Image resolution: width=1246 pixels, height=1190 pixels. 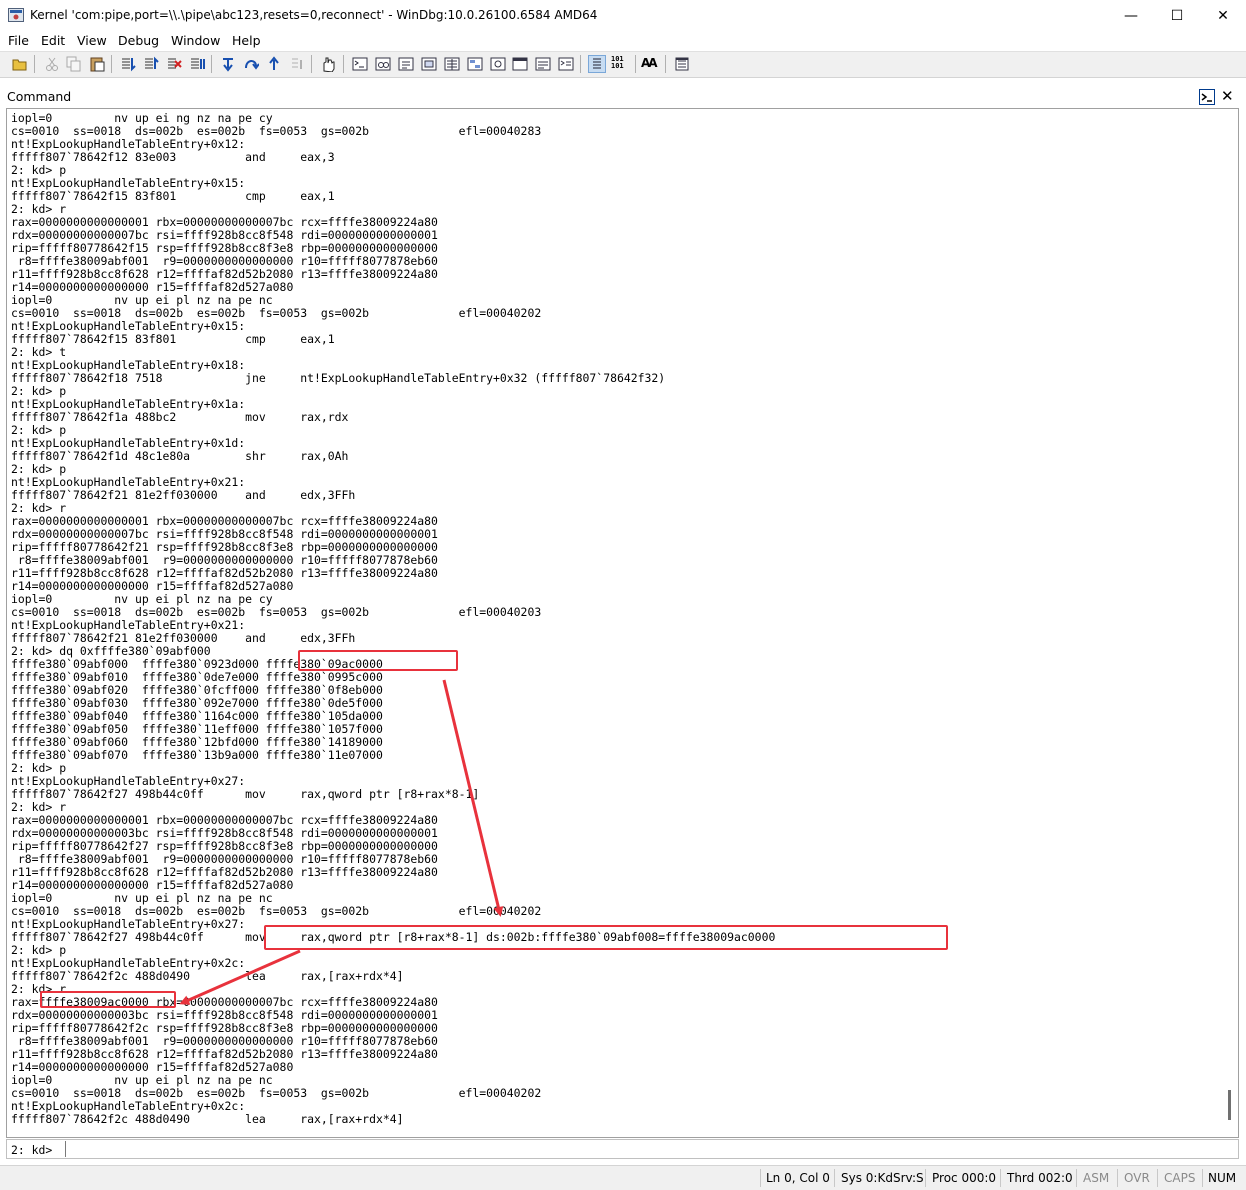 What do you see at coordinates (52, 64) in the screenshot?
I see `cut-icon` at bounding box center [52, 64].